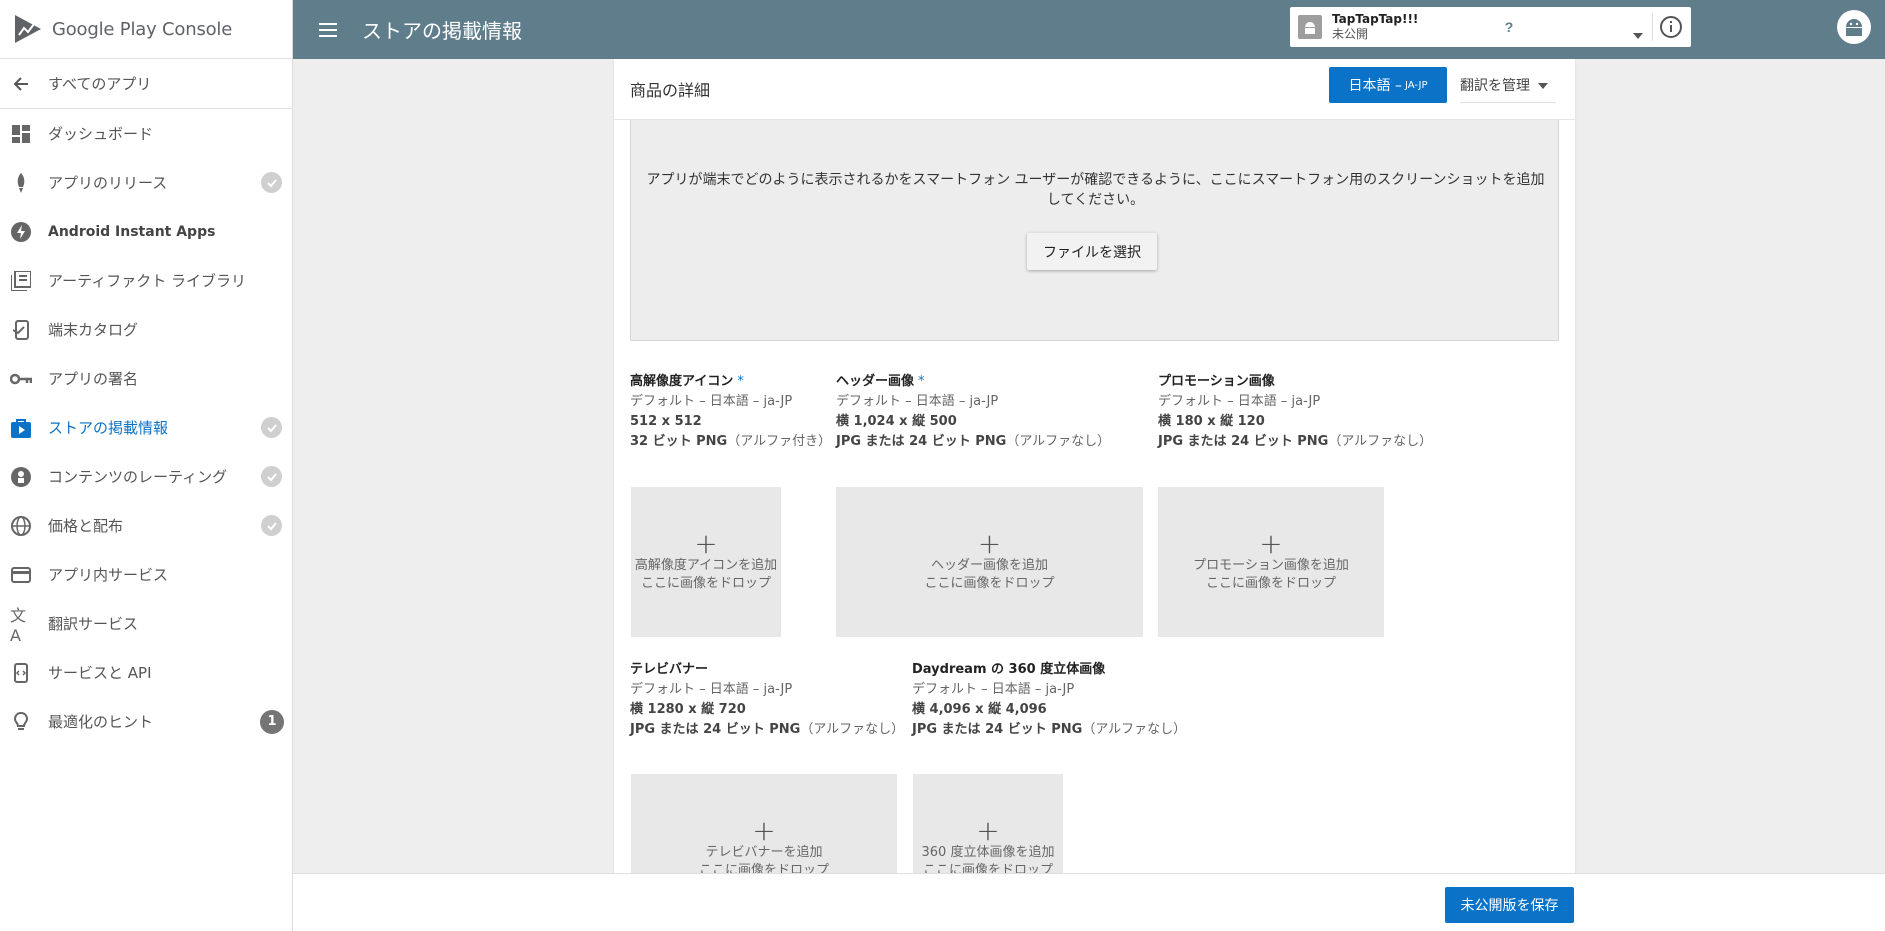  I want to click on sidebar-item-label: ストアの掲載情報, so click(108, 428).